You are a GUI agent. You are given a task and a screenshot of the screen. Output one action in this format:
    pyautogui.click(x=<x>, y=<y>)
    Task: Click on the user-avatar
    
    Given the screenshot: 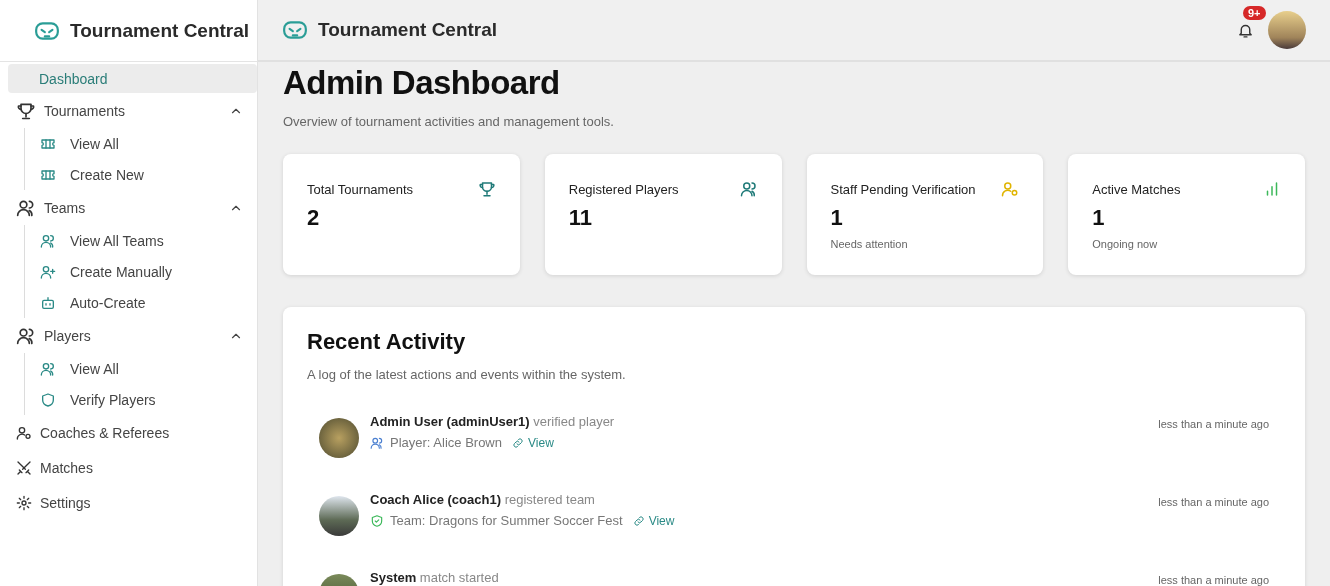 What is the action you would take?
    pyautogui.click(x=1287, y=30)
    